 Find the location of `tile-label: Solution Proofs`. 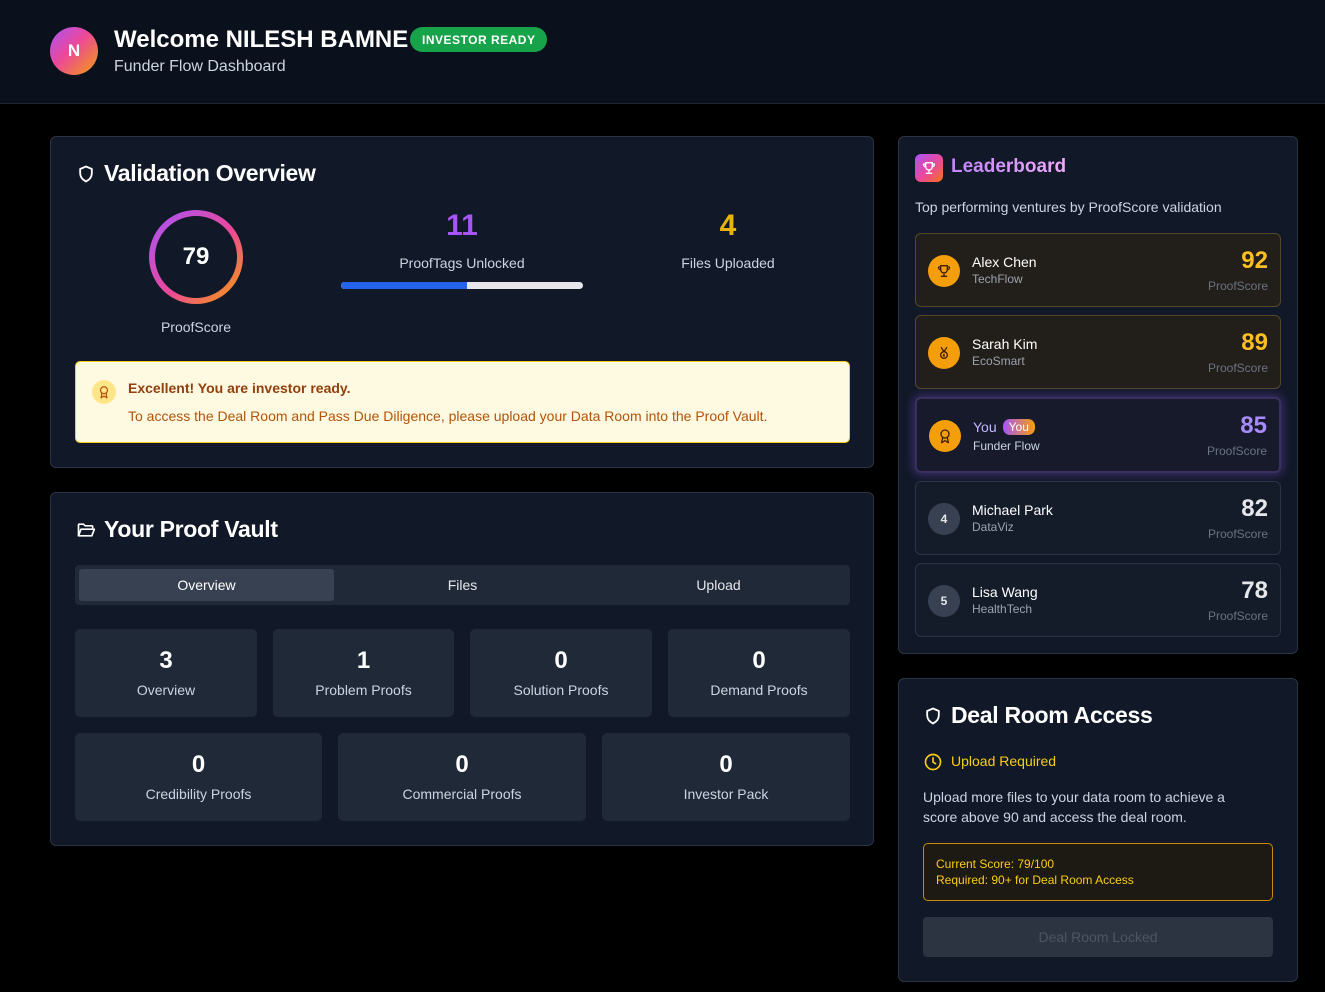

tile-label: Solution Proofs is located at coordinates (561, 690).